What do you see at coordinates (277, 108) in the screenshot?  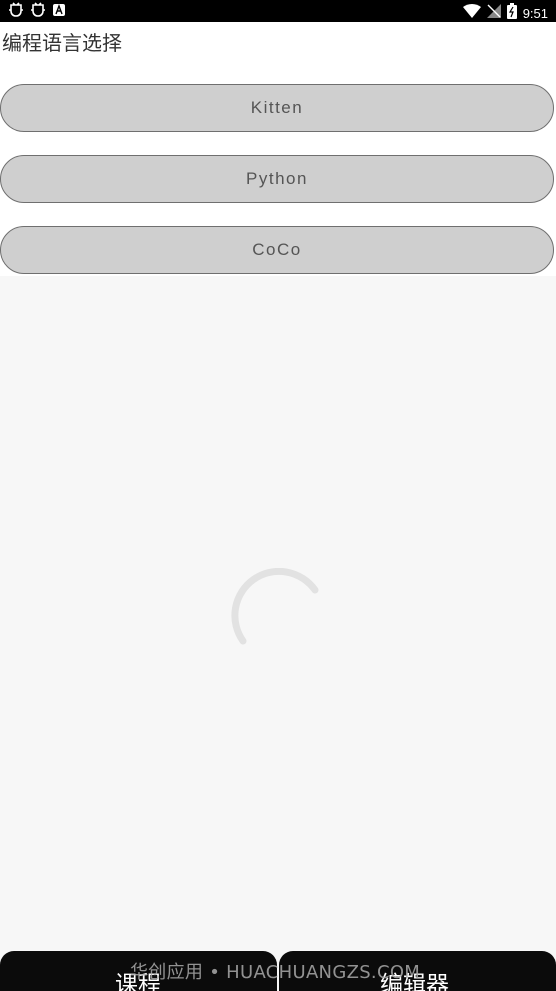 I see `kitten-button: Kitten` at bounding box center [277, 108].